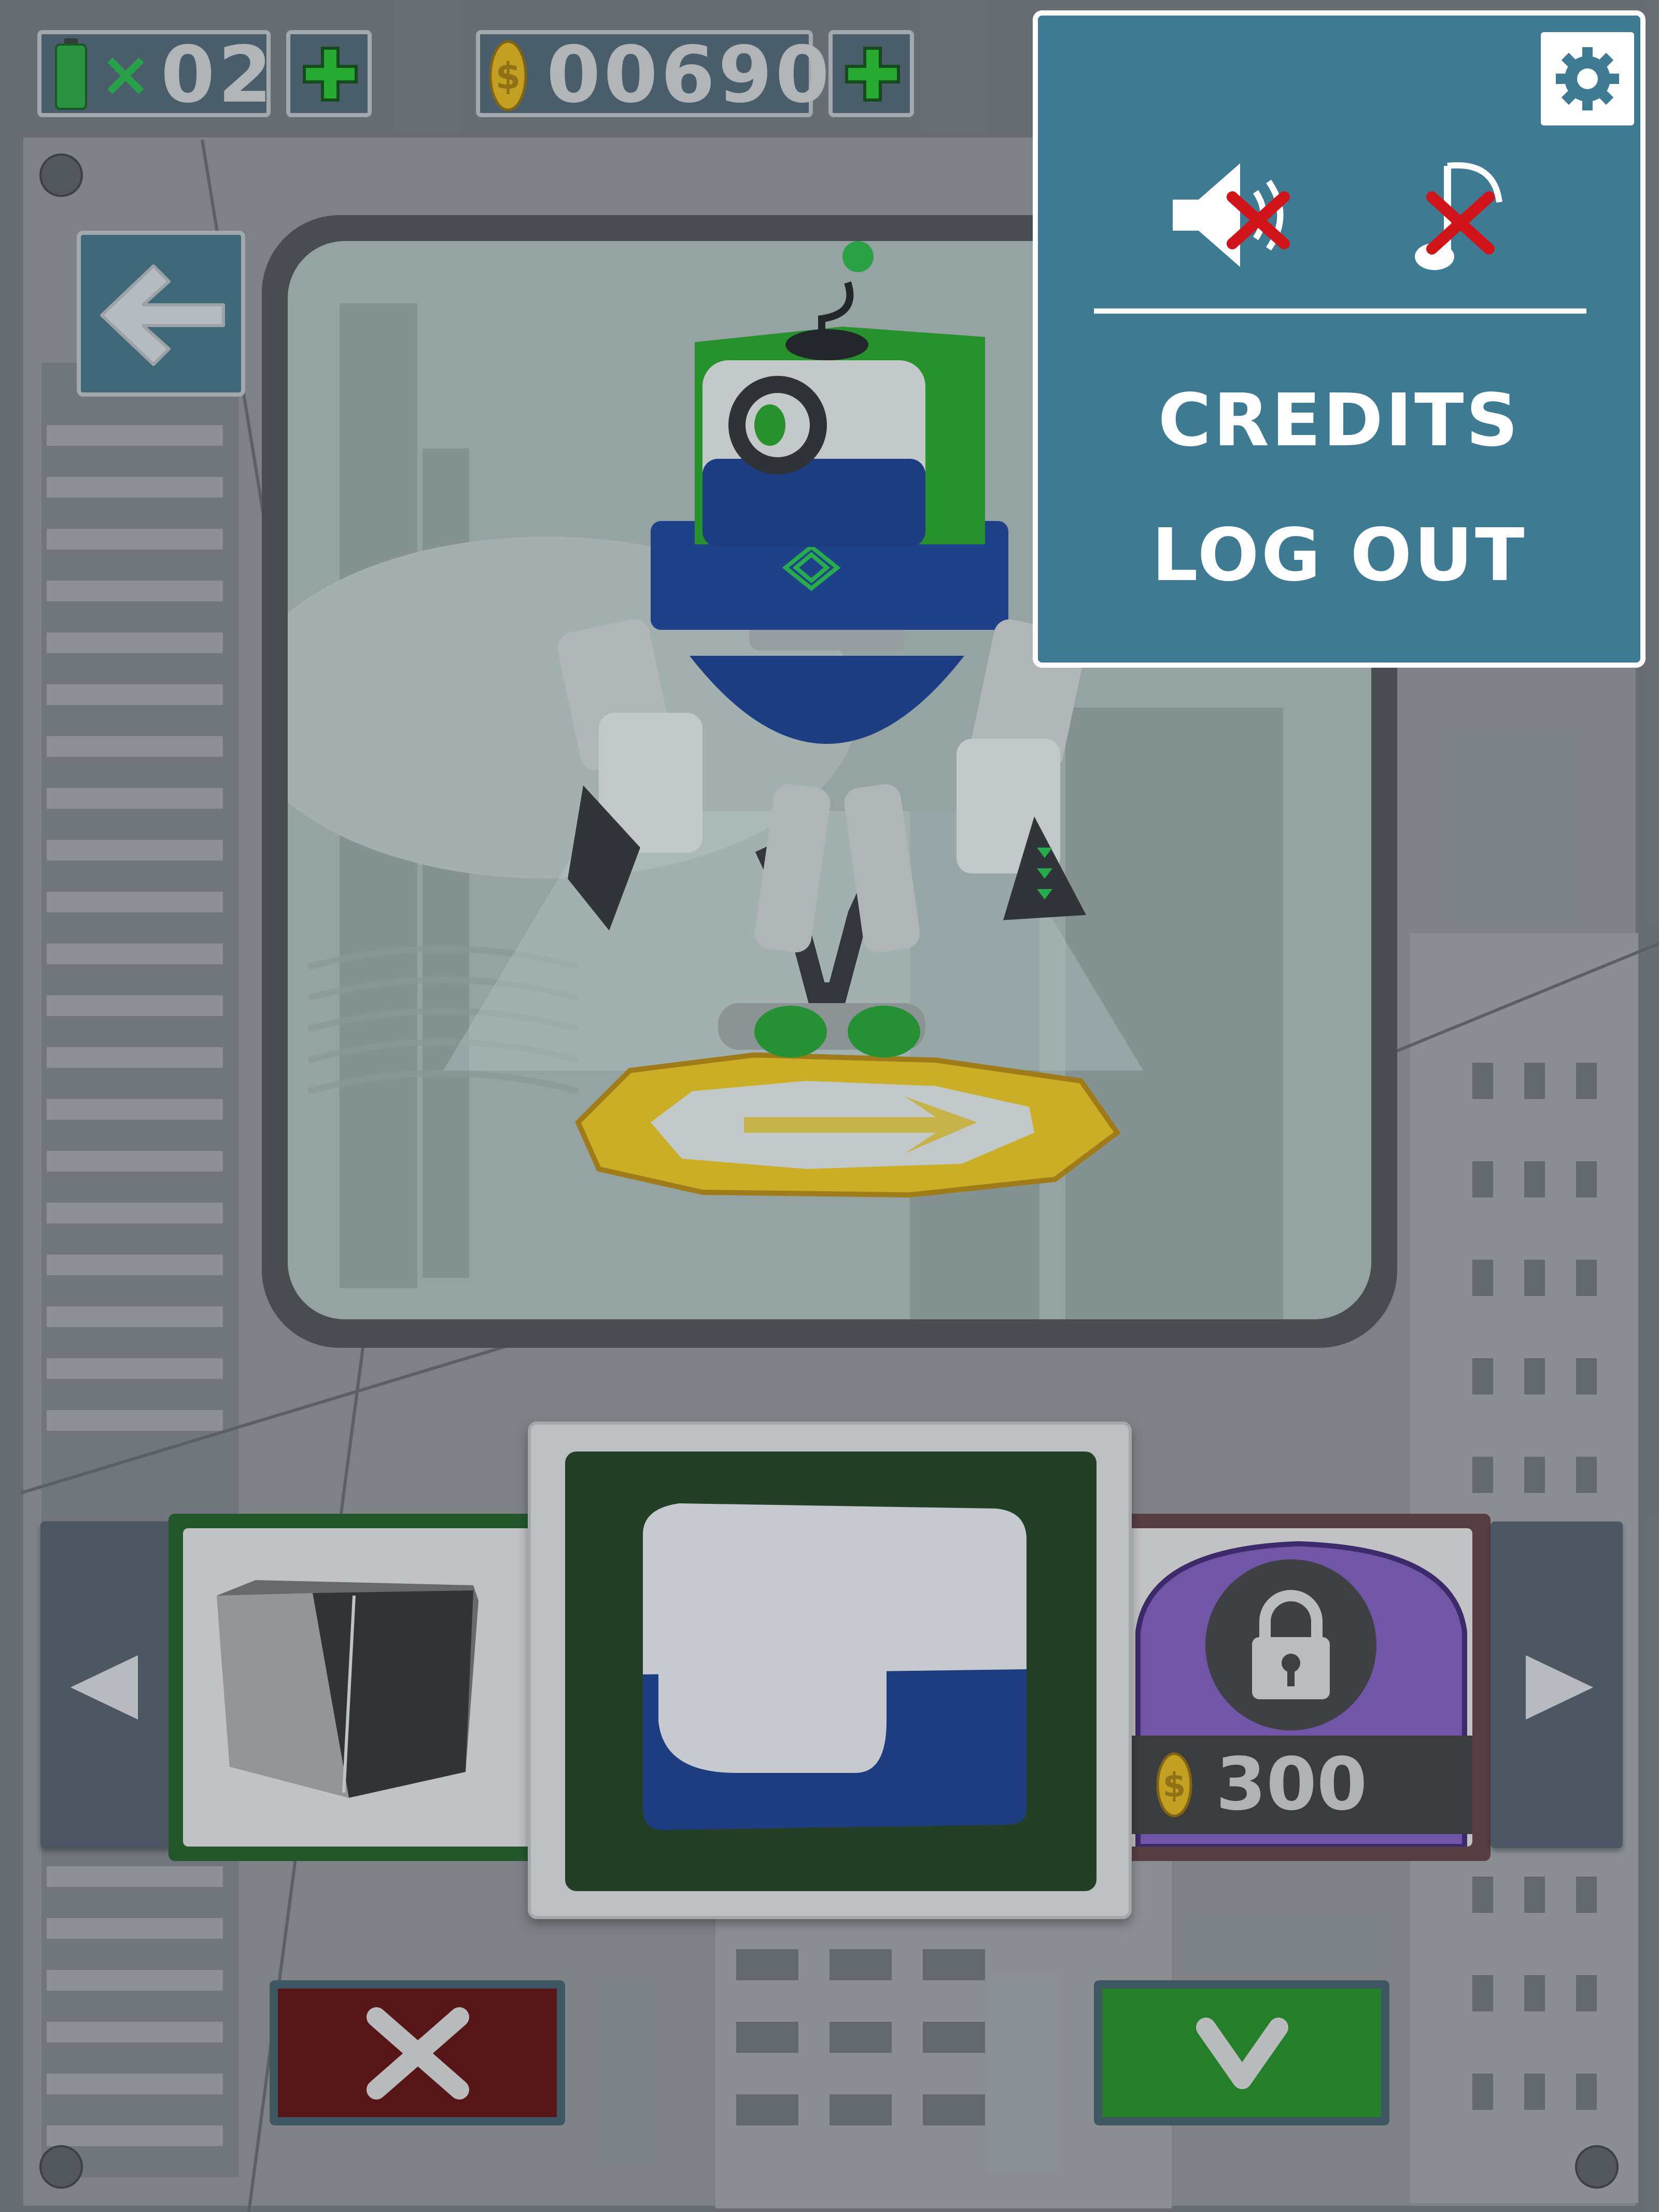 This screenshot has height=2212, width=1659. Describe the element at coordinates (1339, 339) in the screenshot. I see `settings-menu: CREDITS LOG OUT` at that location.